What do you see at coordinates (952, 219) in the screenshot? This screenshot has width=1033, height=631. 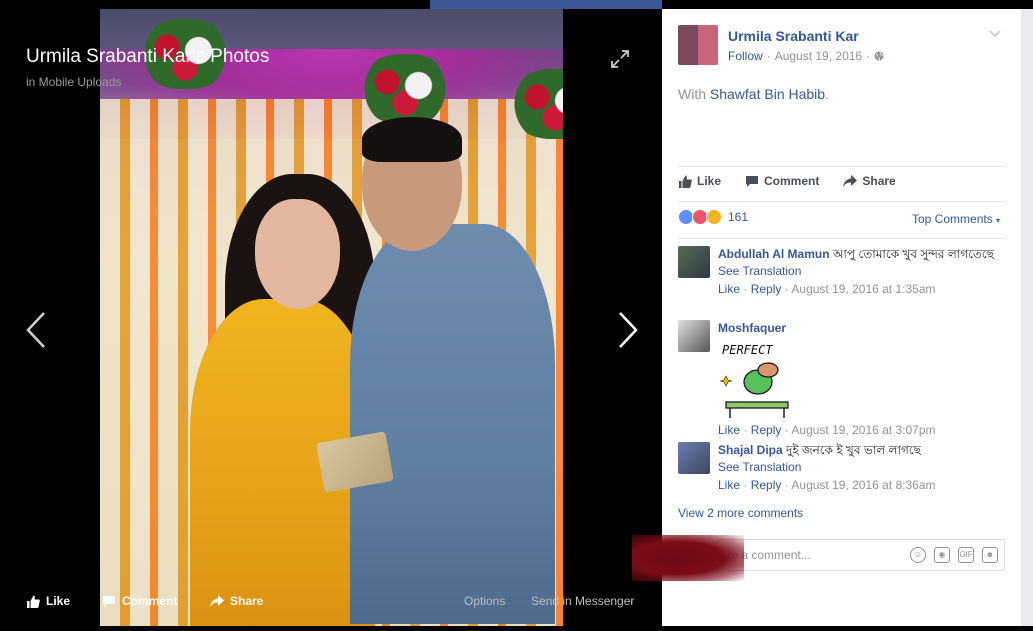 I see `sort-label: Top Comments` at bounding box center [952, 219].